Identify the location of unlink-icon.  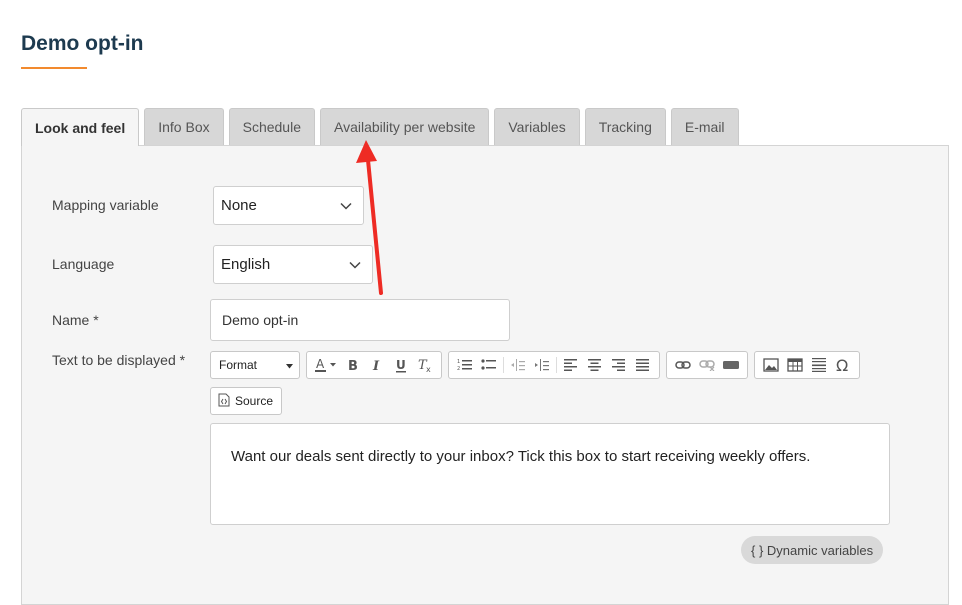
(707, 365).